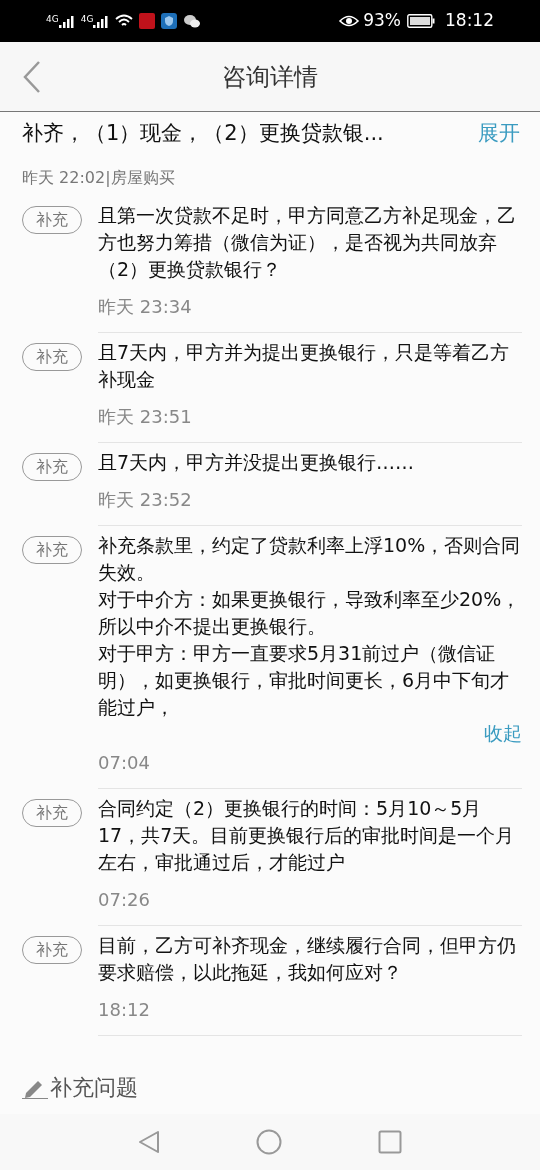  What do you see at coordinates (503, 732) in the screenshot?
I see `collapse-link: 收起` at bounding box center [503, 732].